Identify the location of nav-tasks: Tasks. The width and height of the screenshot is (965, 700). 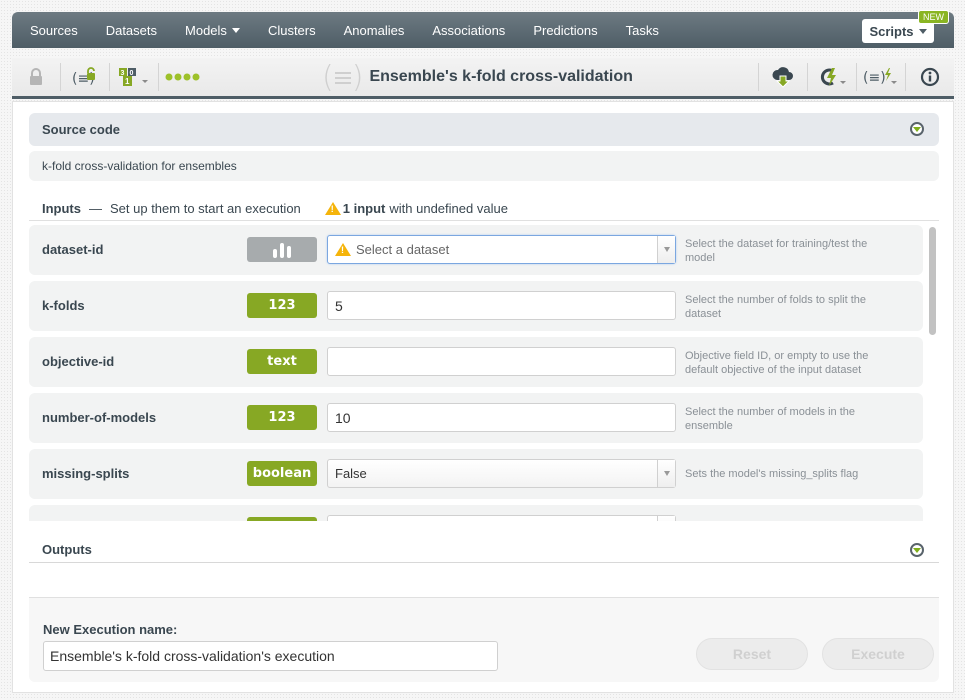
(642, 30).